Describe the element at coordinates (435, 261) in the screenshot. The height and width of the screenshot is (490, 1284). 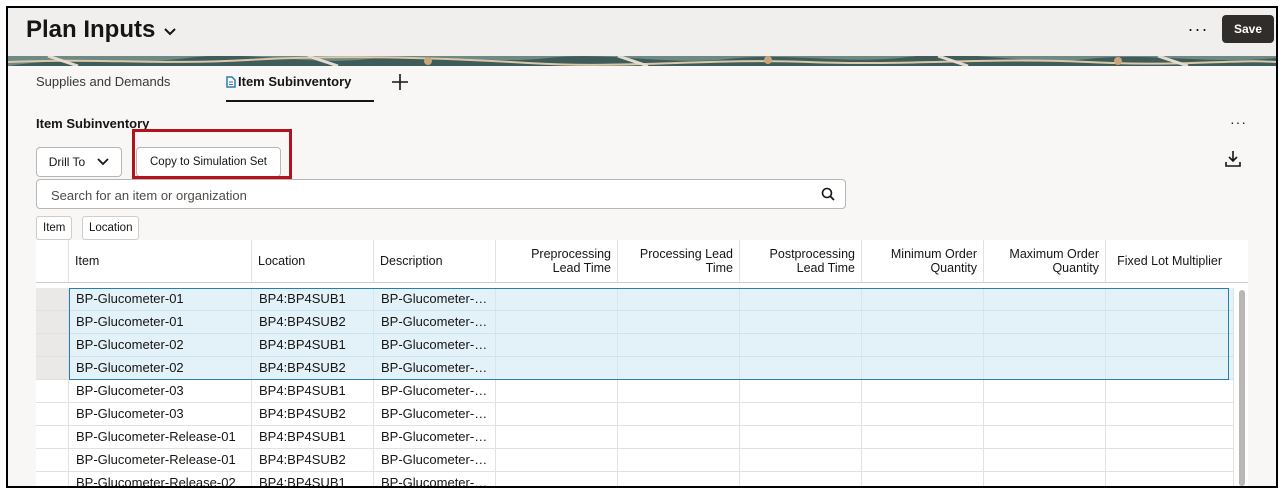
I see `column-header-description: Description` at that location.